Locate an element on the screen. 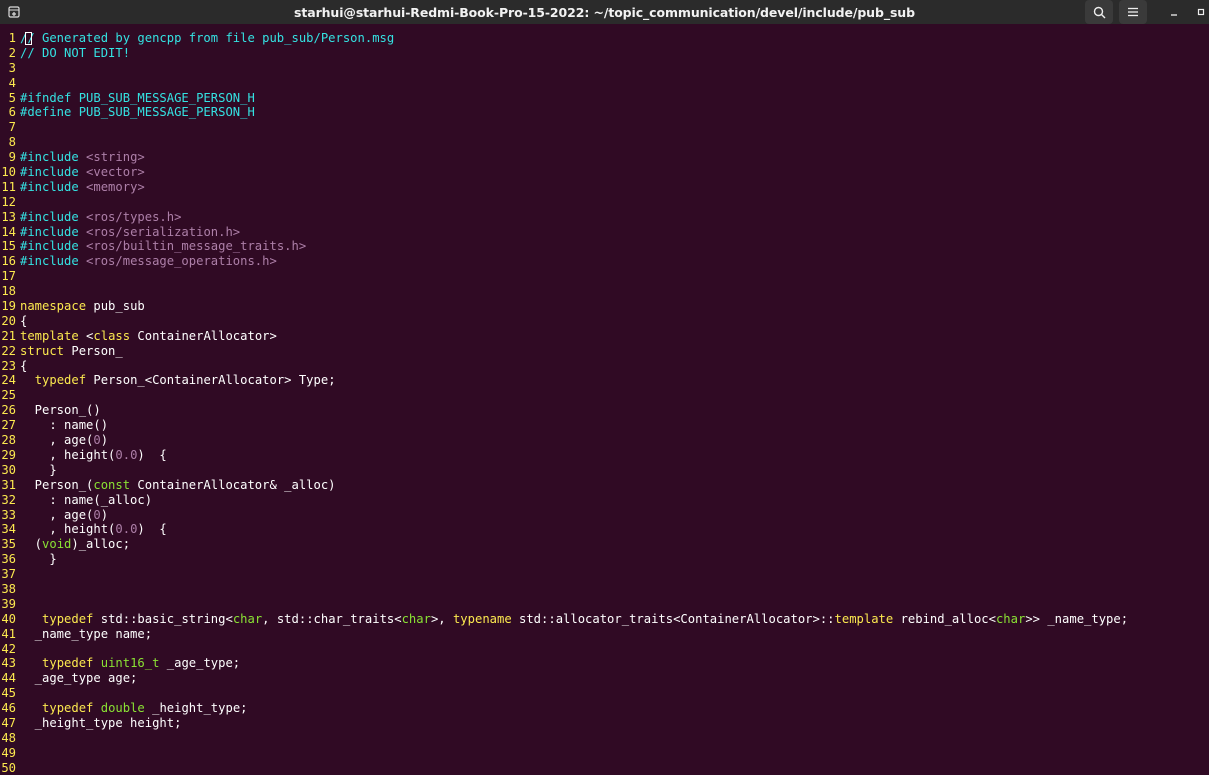 This screenshot has height=775, width=1209. line-number: 43 is located at coordinates (8, 663).